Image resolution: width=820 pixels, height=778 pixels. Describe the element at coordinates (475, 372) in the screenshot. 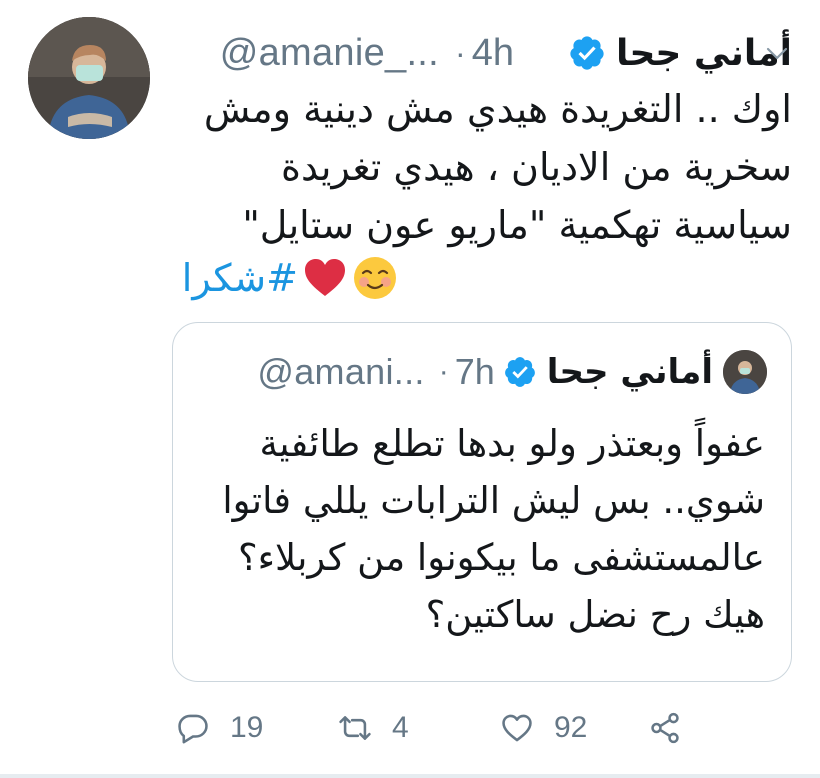

I see `quoted-tweet-timestamp: 7h` at that location.